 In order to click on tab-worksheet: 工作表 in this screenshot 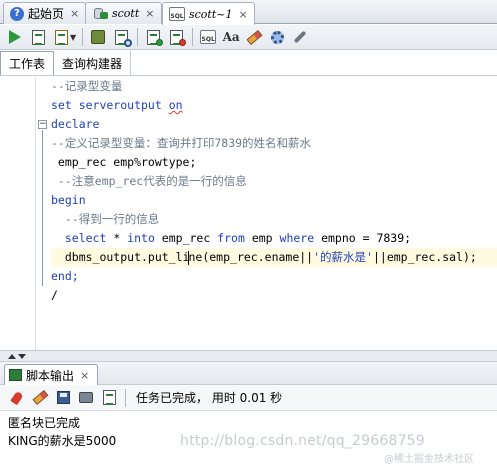, I will do `click(27, 63)`.